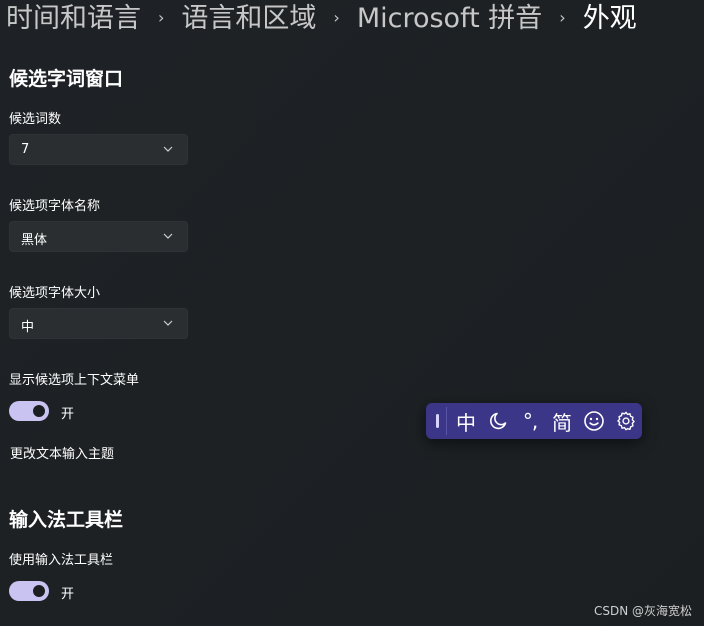  Describe the element at coordinates (98, 323) in the screenshot. I see `candidate-font-size-dropdown: 中` at that location.